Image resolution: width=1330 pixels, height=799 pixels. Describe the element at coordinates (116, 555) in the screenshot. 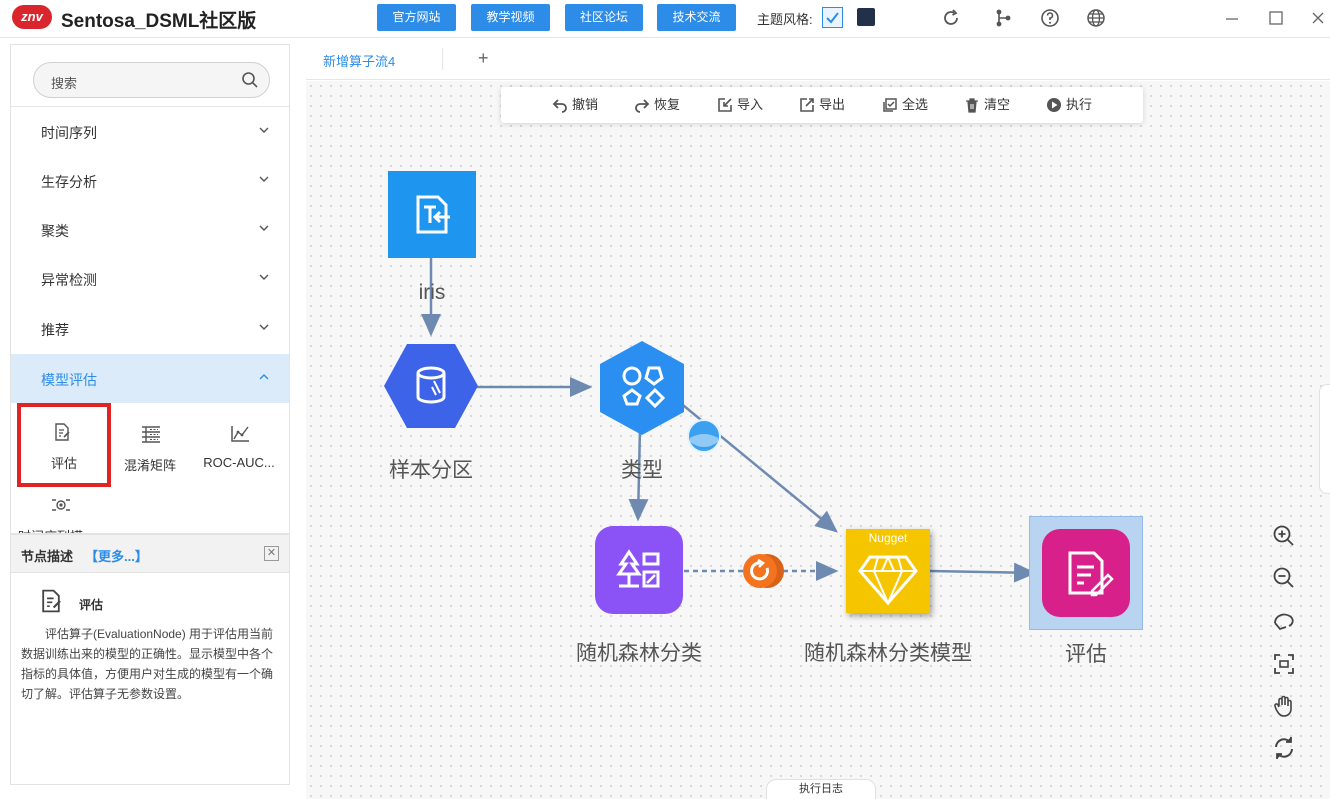

I see `more-link: 【更多...】` at that location.